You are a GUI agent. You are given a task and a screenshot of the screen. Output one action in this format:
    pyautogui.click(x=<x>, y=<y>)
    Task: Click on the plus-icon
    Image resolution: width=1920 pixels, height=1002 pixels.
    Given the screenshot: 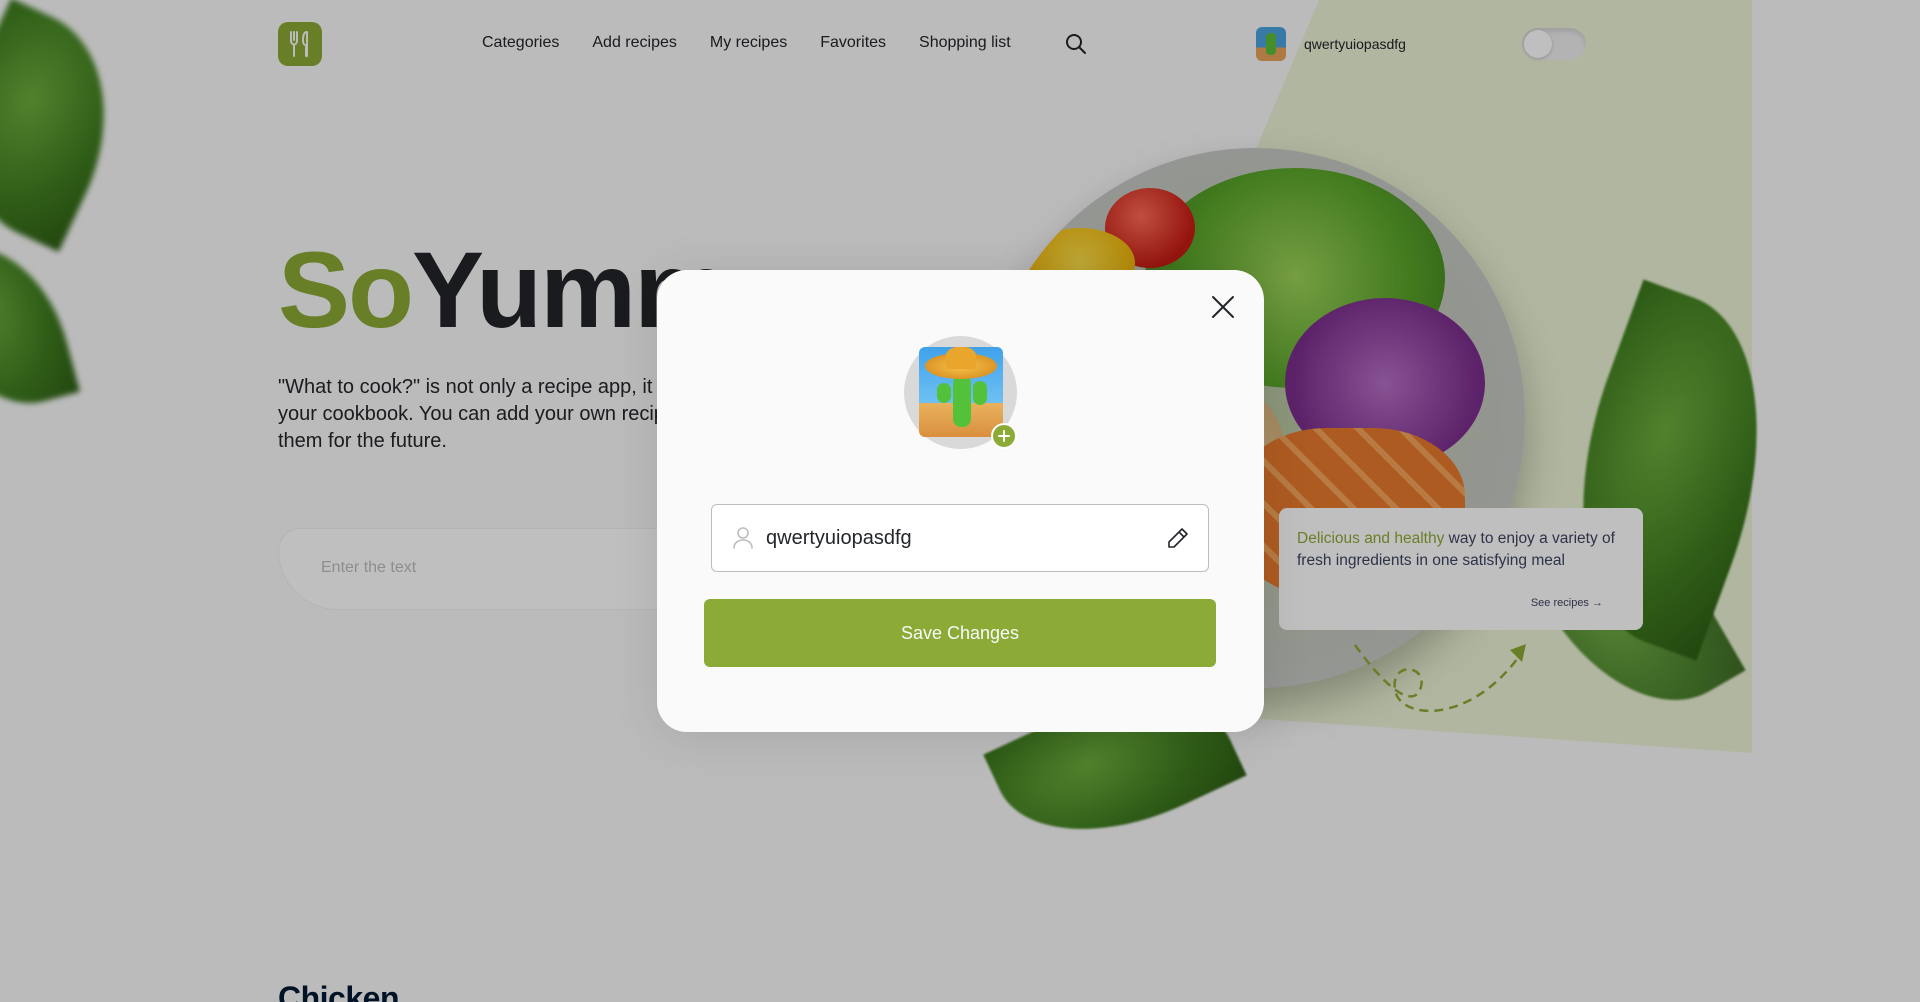 What is the action you would take?
    pyautogui.click(x=1004, y=436)
    